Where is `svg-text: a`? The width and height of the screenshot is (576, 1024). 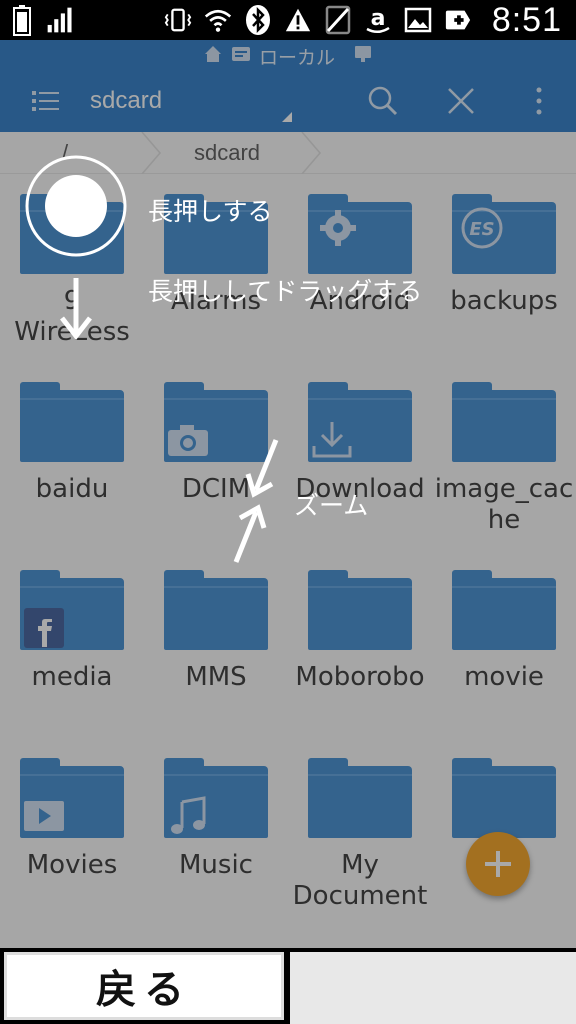
svg-text: a is located at coordinates (377, 18).